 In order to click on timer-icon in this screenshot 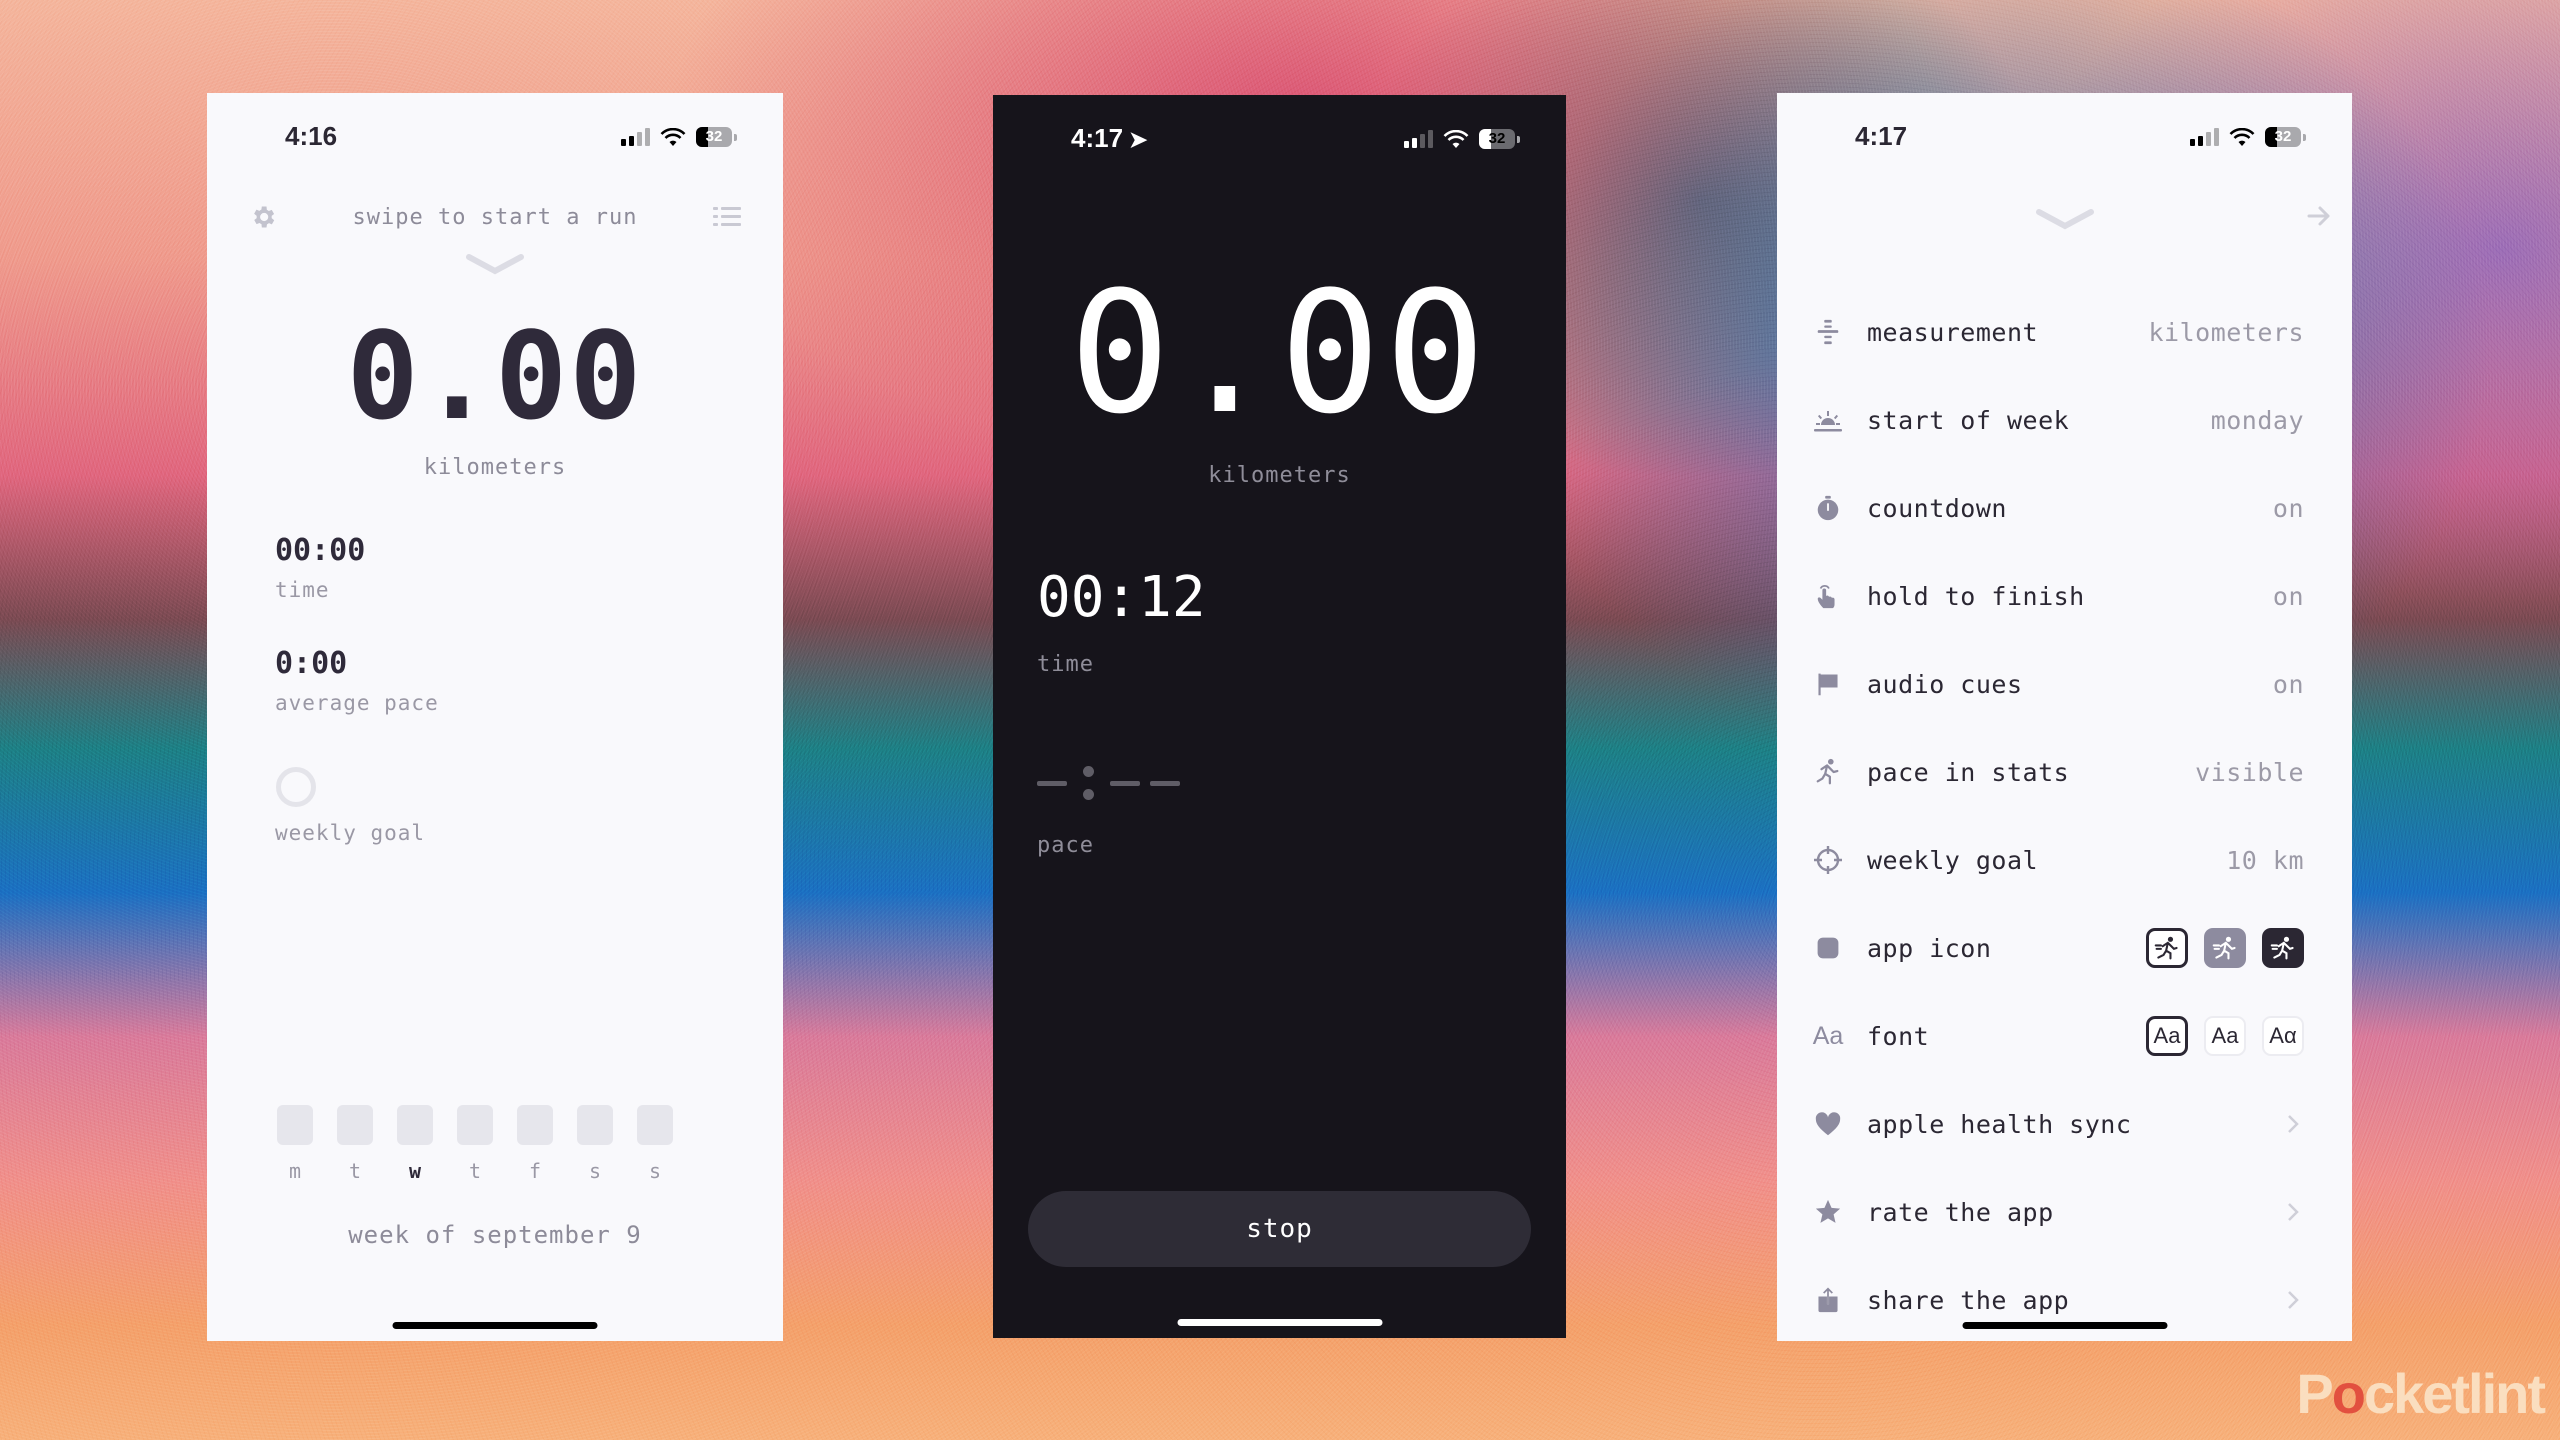, I will do `click(1828, 508)`.